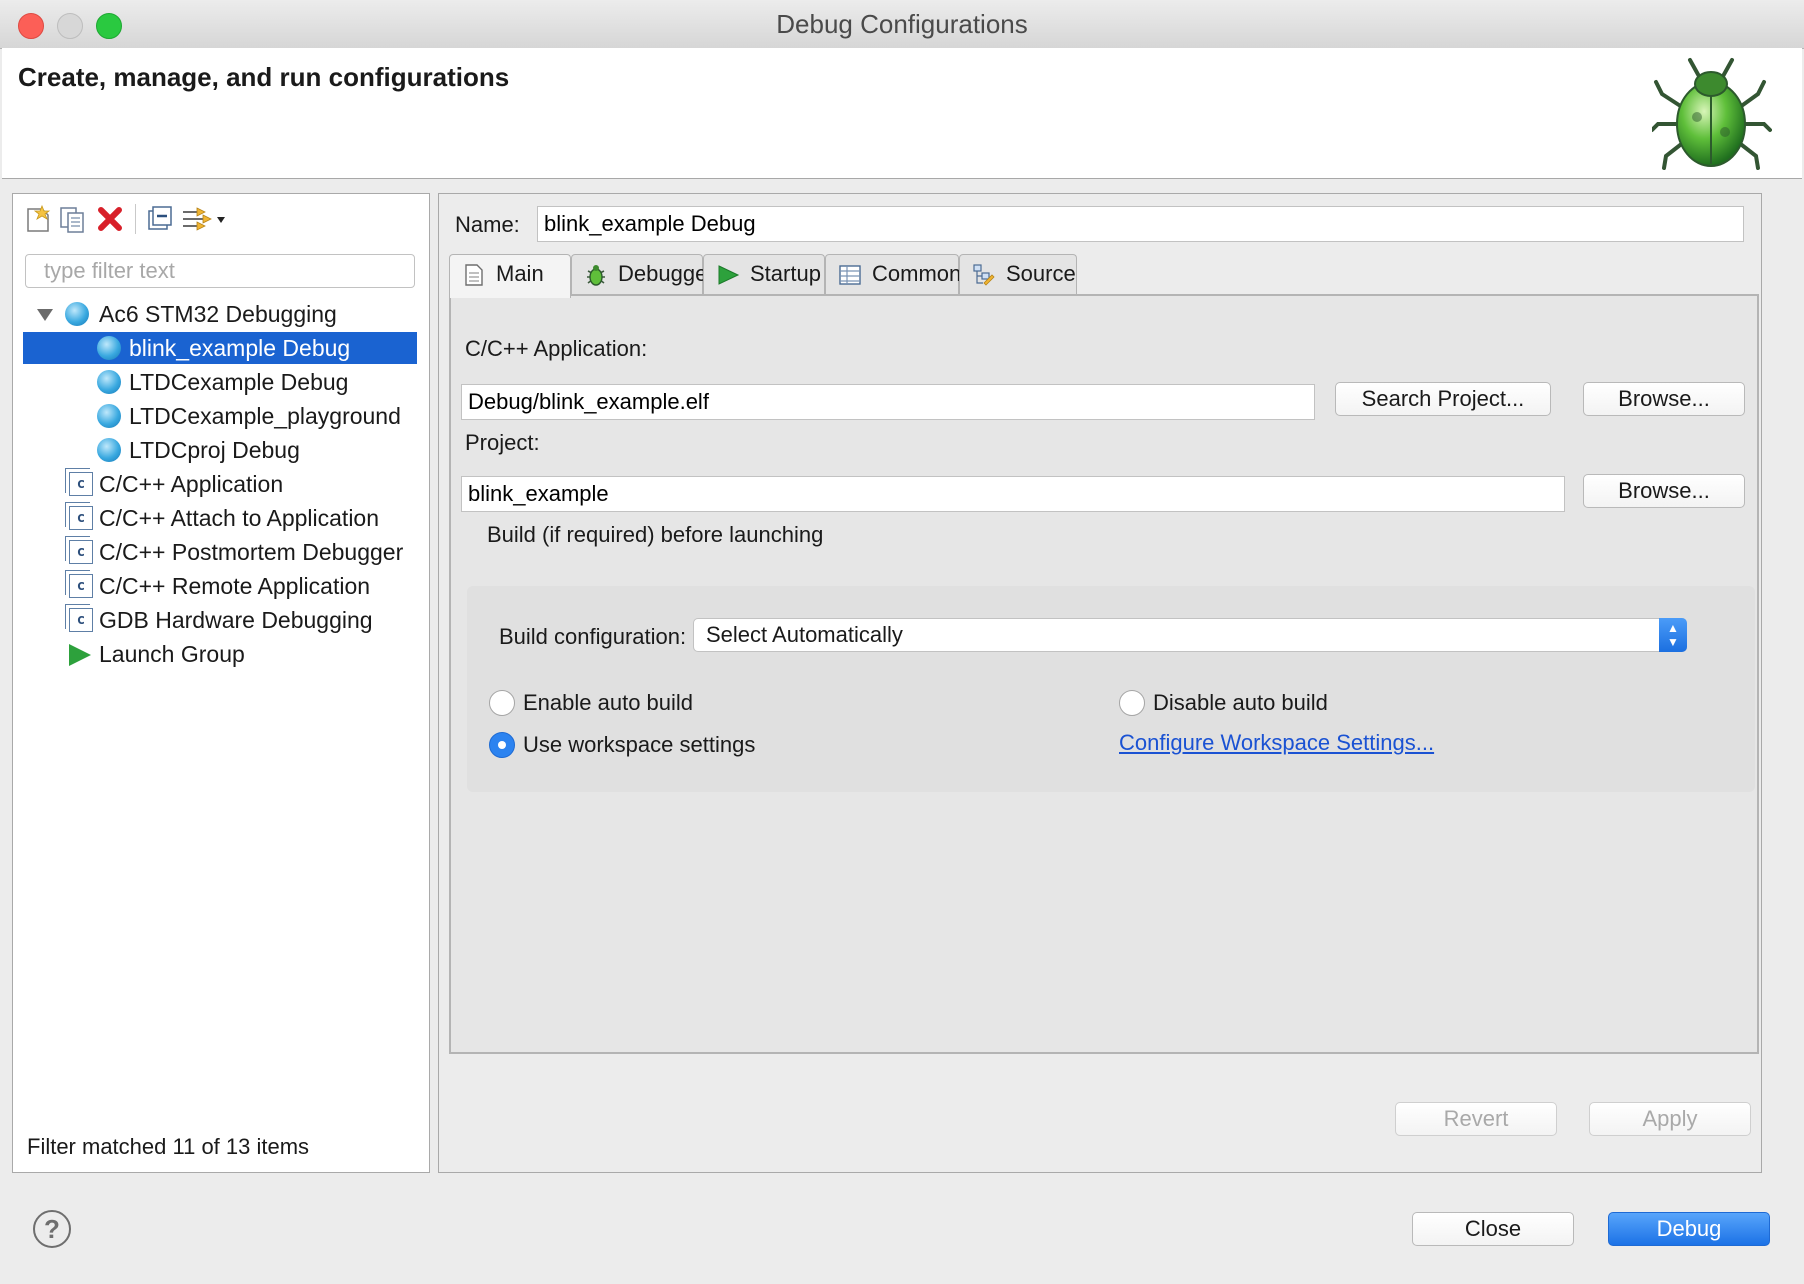  Describe the element at coordinates (1670, 1119) in the screenshot. I see `apply-button: Apply` at that location.